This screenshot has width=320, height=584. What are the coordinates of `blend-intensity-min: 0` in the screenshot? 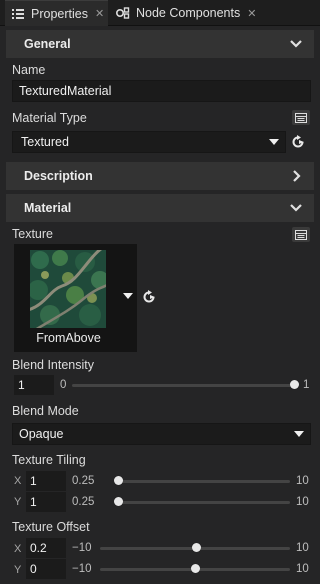 It's located at (63, 385).